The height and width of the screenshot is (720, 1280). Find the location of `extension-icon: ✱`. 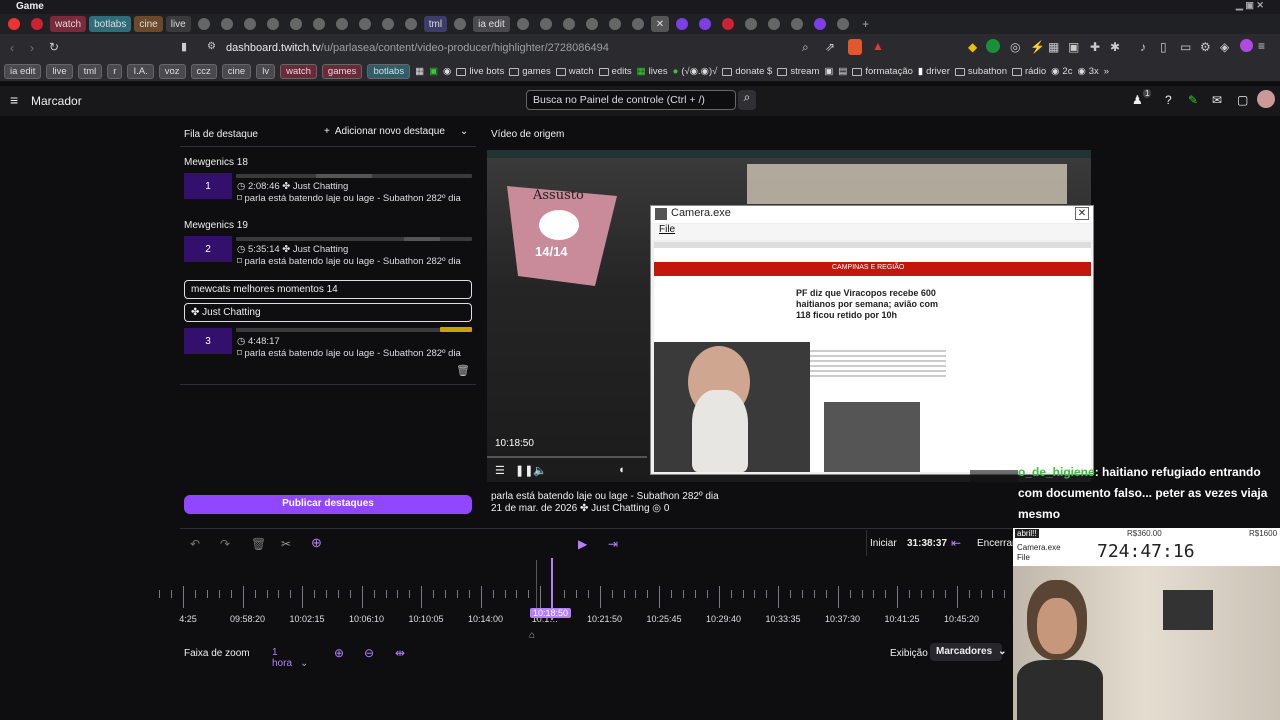

extension-icon: ✱ is located at coordinates (1115, 47).